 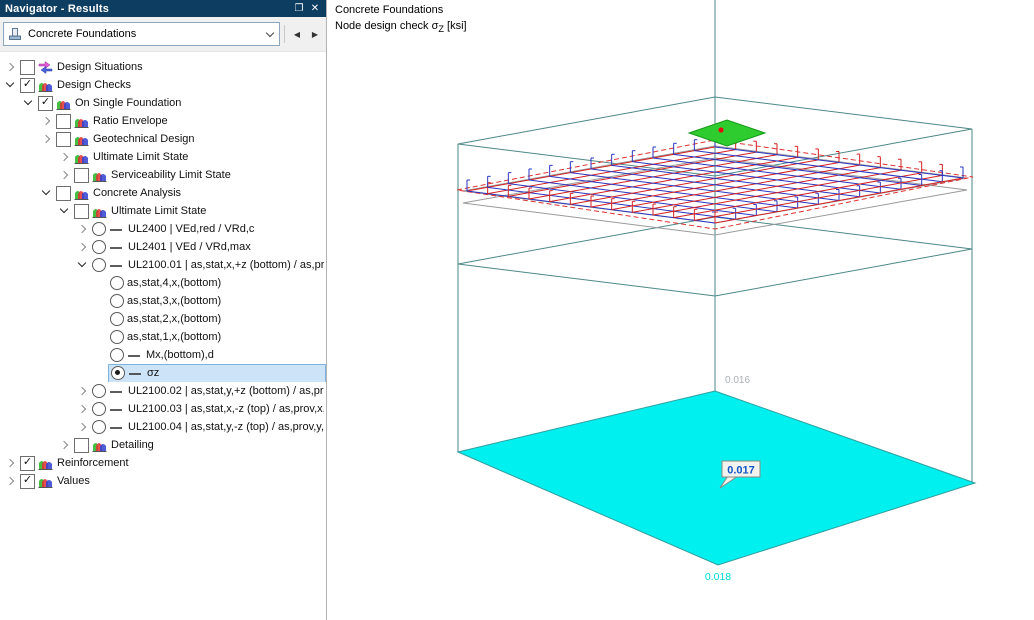 I want to click on toolbar-separator, so click(x=284, y=34).